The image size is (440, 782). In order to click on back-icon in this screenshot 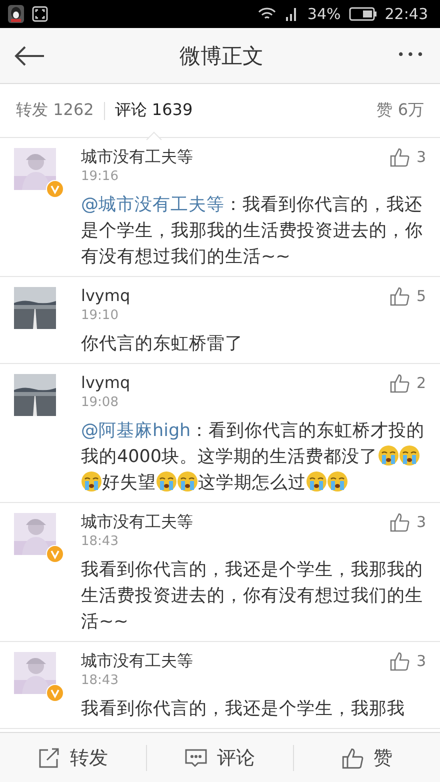, I will do `click(30, 55)`.